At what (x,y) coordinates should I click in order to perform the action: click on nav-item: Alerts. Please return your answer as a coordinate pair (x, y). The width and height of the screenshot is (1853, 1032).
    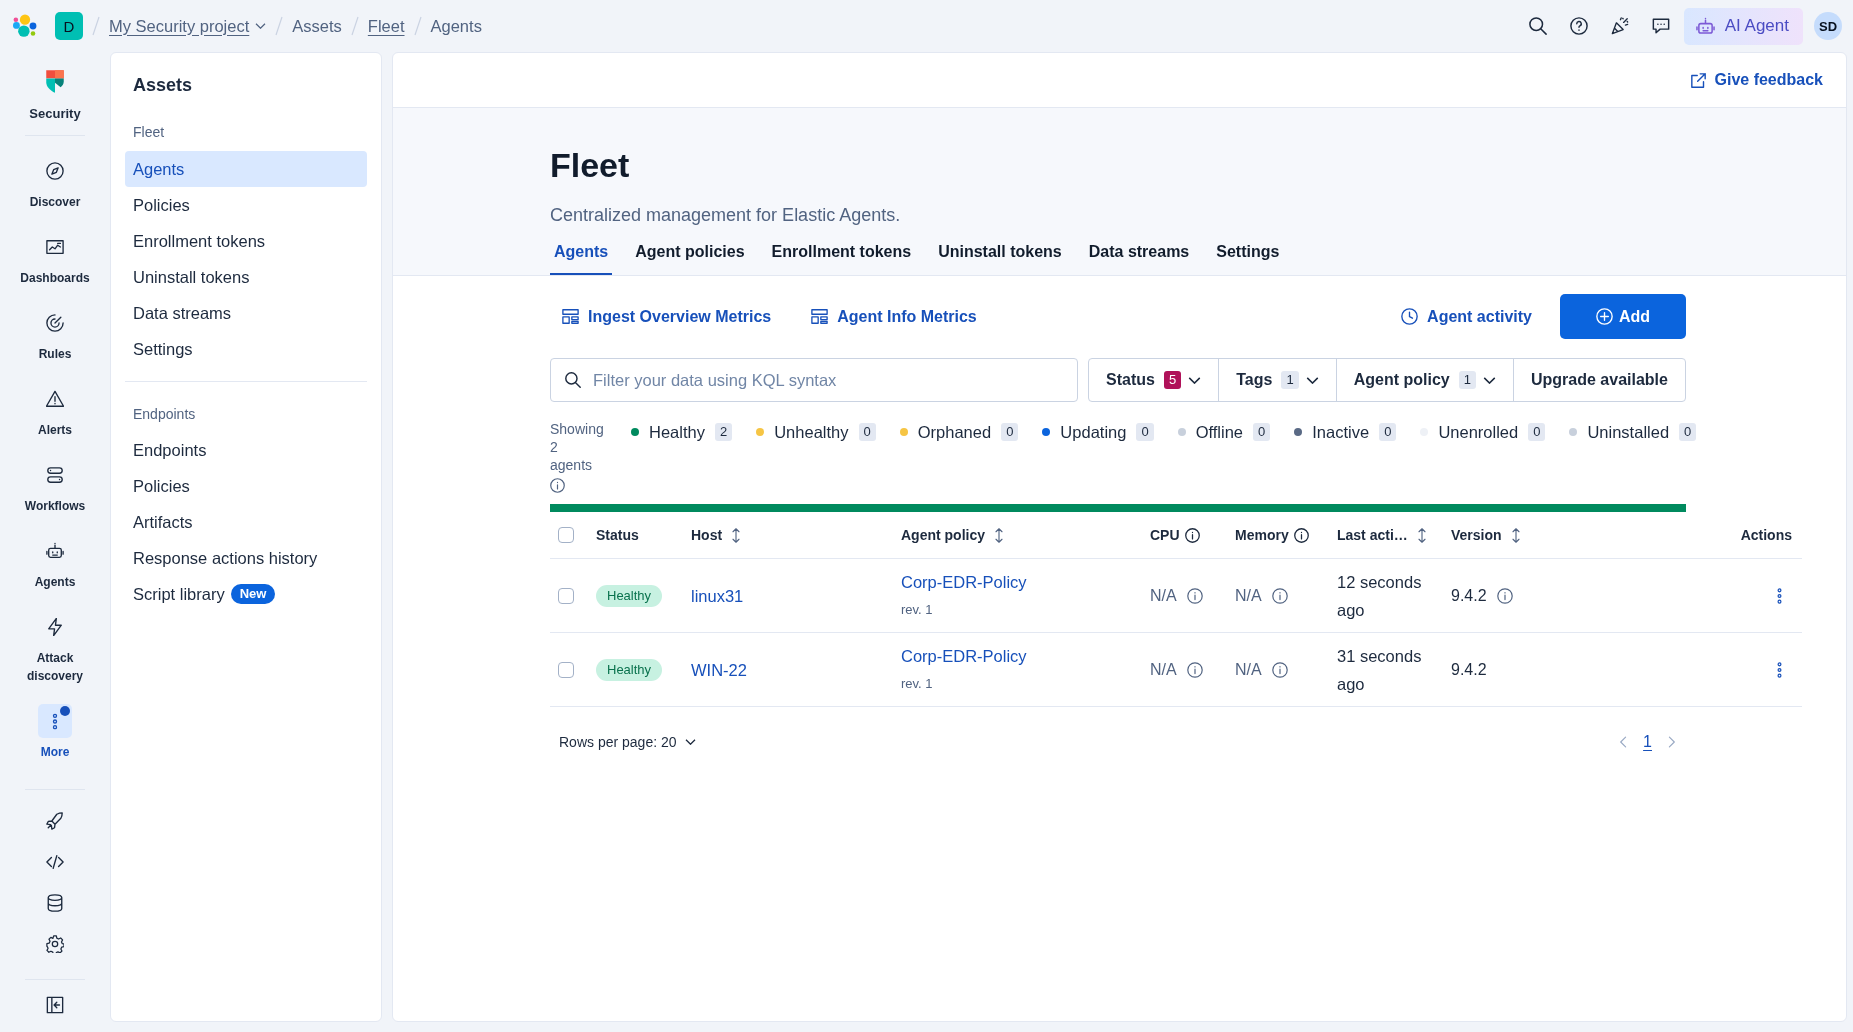
    Looking at the image, I should click on (55, 410).